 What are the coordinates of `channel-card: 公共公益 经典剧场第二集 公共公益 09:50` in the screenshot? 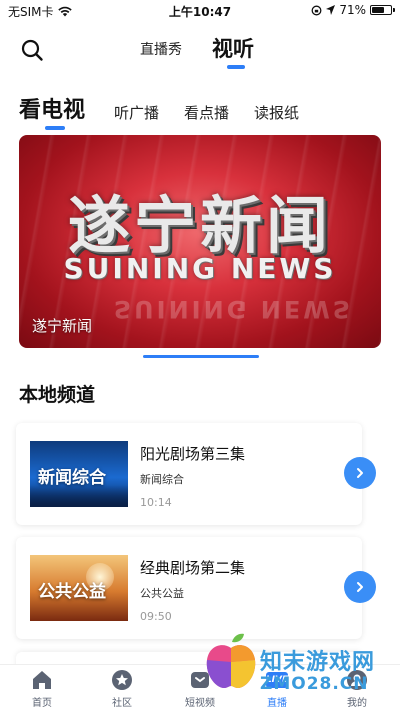 It's located at (196, 588).